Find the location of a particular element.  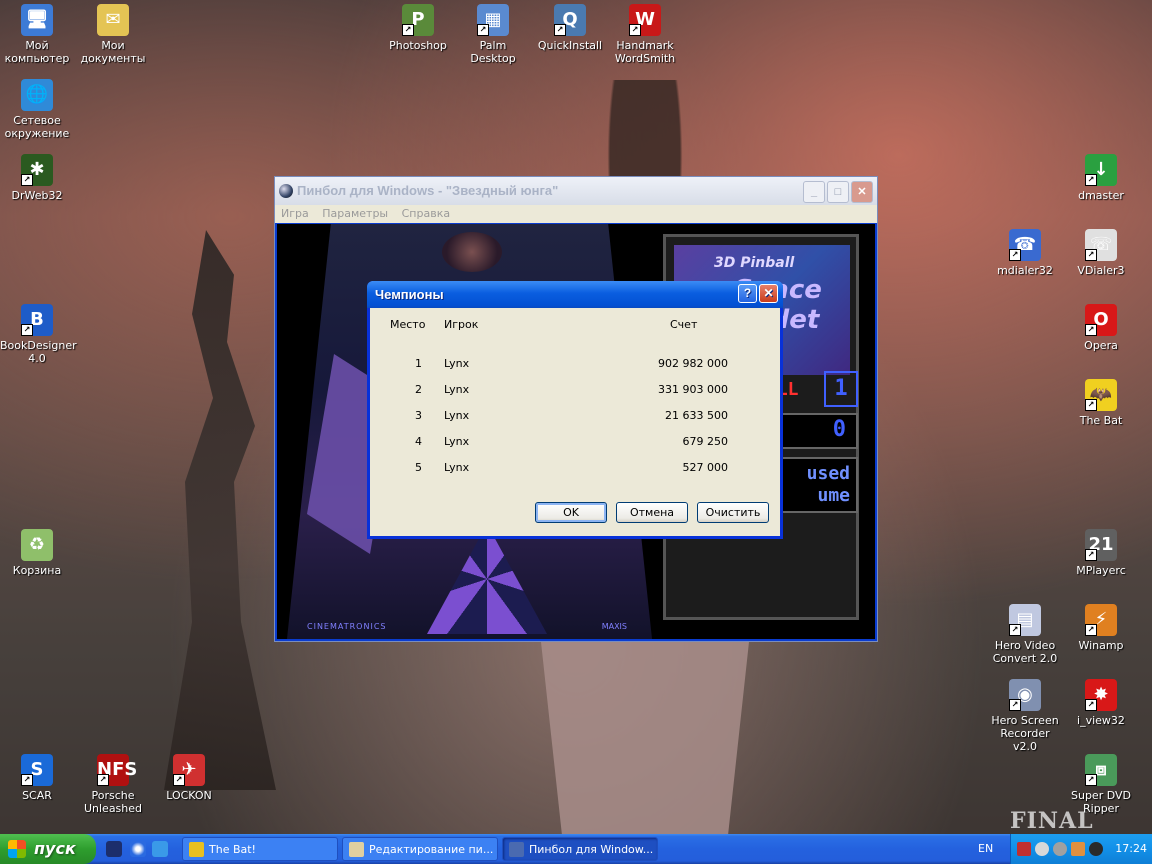

desktop-icon-mplayerc: 21 ↗ MPlayerc is located at coordinates (1101, 553).